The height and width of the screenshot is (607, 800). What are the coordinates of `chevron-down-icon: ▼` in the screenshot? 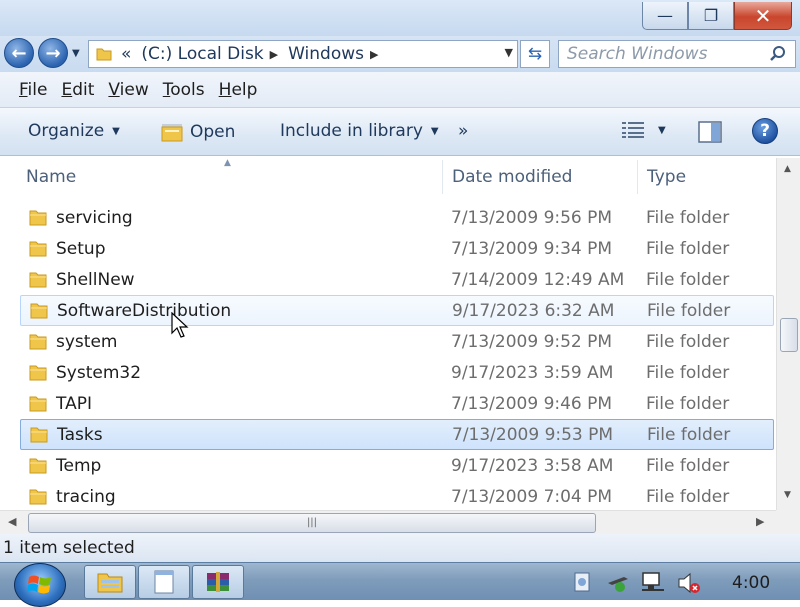 It's located at (662, 130).